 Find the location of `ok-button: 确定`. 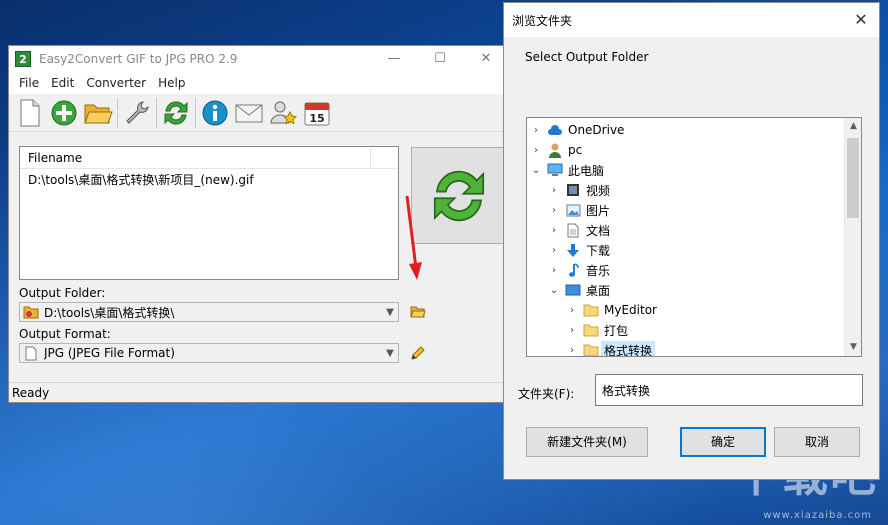

ok-button: 确定 is located at coordinates (723, 442).